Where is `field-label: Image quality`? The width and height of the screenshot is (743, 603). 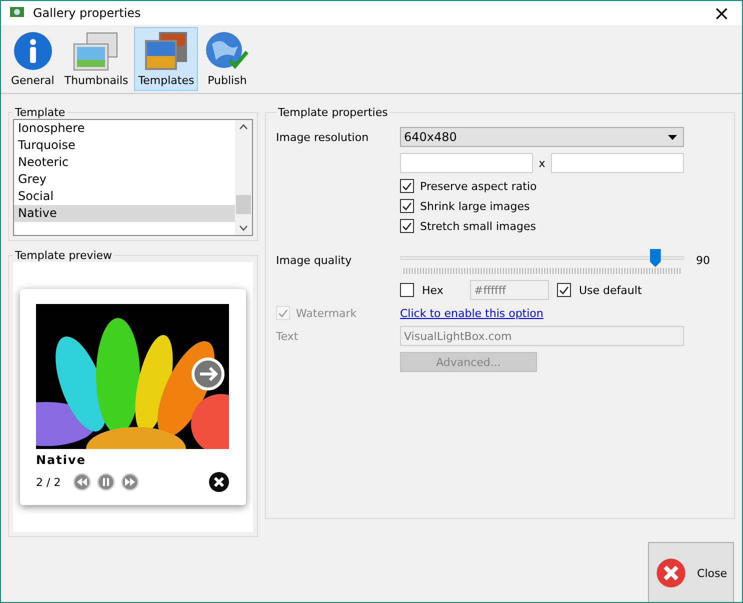 field-label: Image quality is located at coordinates (314, 260).